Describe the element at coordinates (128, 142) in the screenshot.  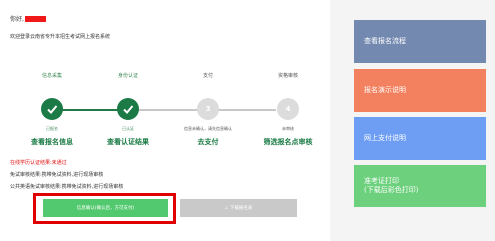
I see `step-2-link: 查看认证结果` at that location.